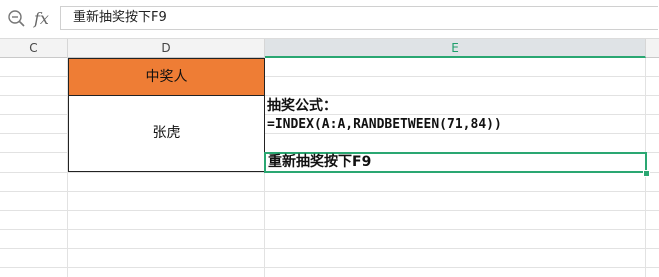 The image size is (659, 277). I want to click on column-header-f, so click(652, 48).